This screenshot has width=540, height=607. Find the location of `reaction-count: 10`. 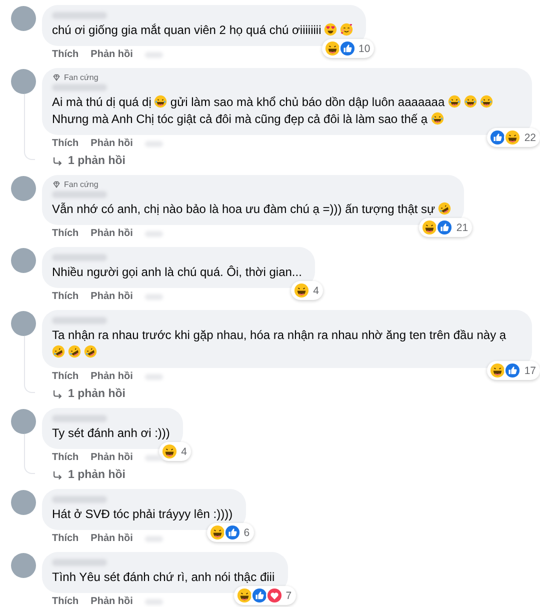

reaction-count: 10 is located at coordinates (364, 48).